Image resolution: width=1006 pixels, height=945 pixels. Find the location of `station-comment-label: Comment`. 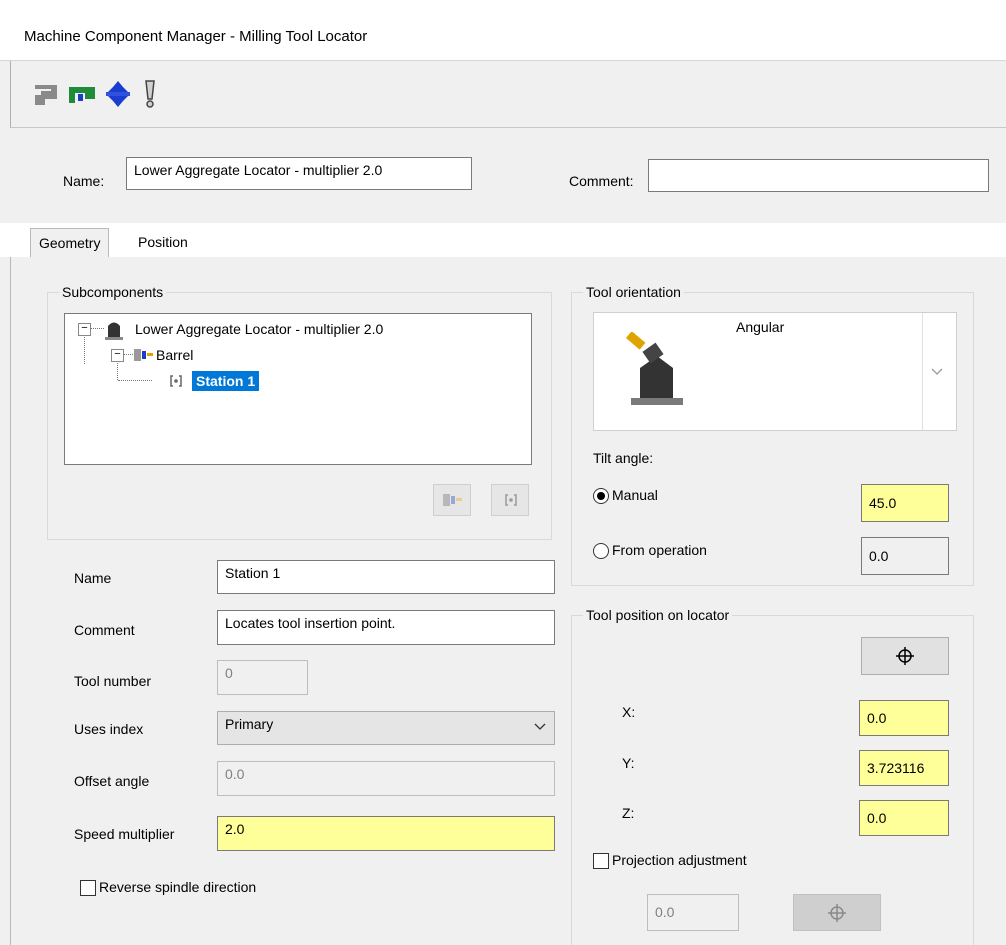

station-comment-label: Comment is located at coordinates (104, 630).